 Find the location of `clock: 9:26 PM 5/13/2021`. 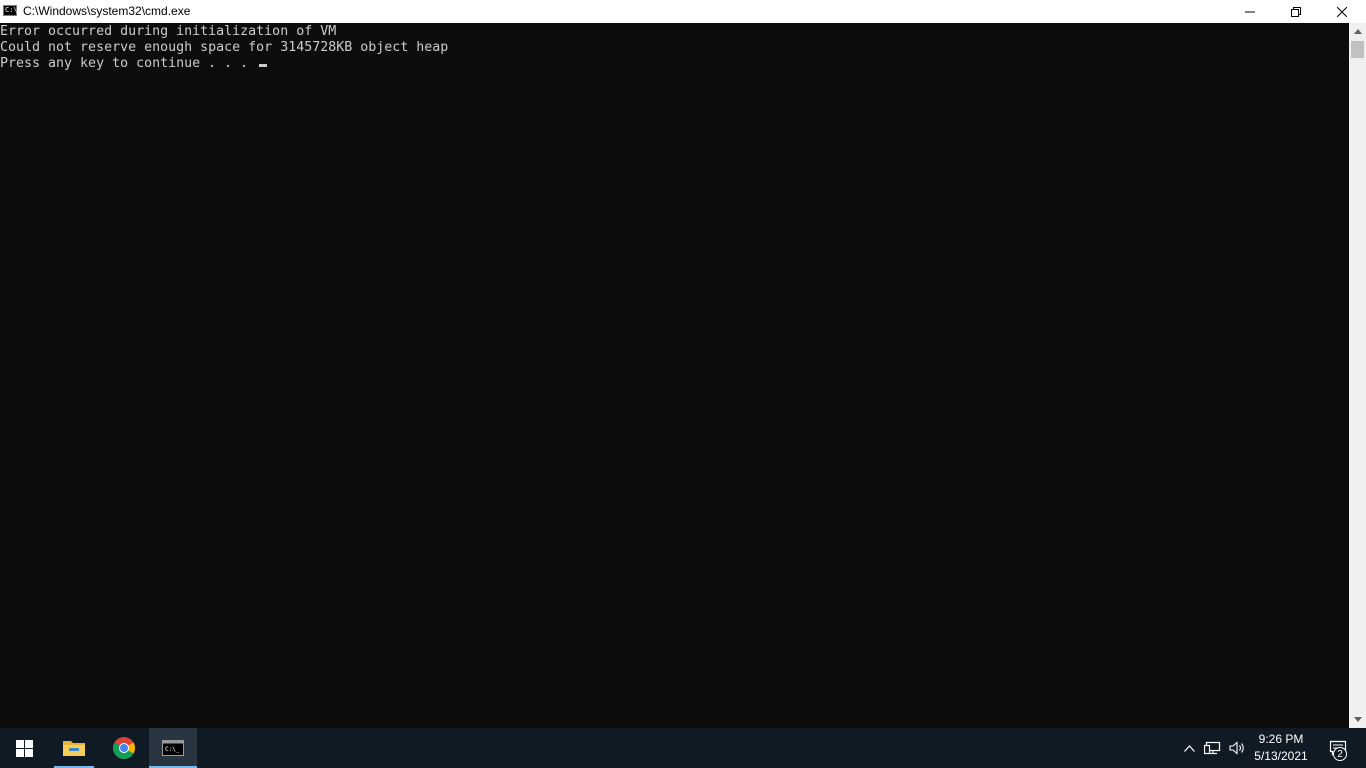

clock: 9:26 PM 5/13/2021 is located at coordinates (1281, 748).